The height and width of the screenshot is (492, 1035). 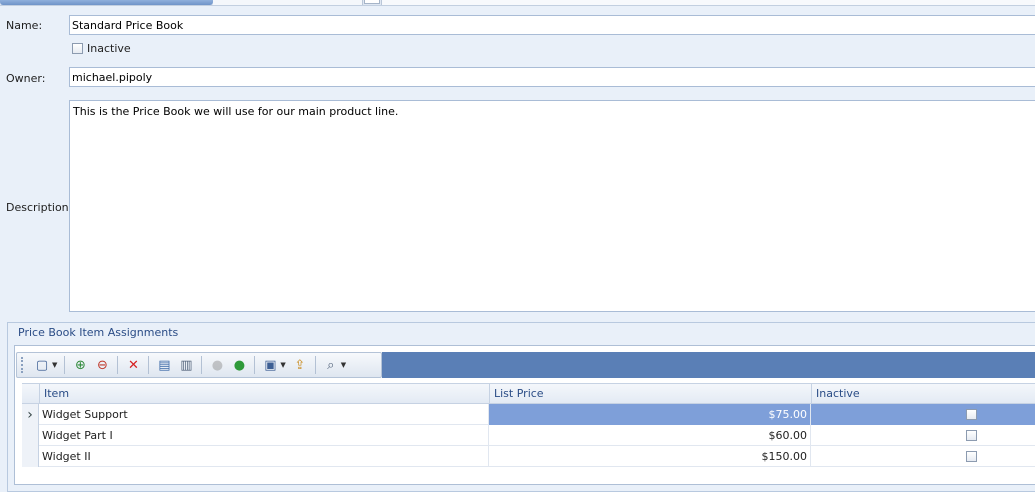 What do you see at coordinates (264, 456) in the screenshot?
I see `cell-item: Widget II` at bounding box center [264, 456].